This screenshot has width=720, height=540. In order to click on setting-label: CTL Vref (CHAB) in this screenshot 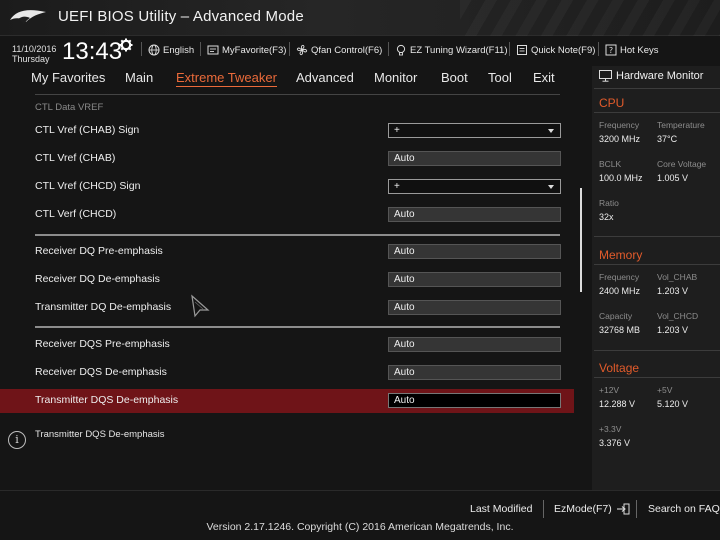, I will do `click(75, 158)`.